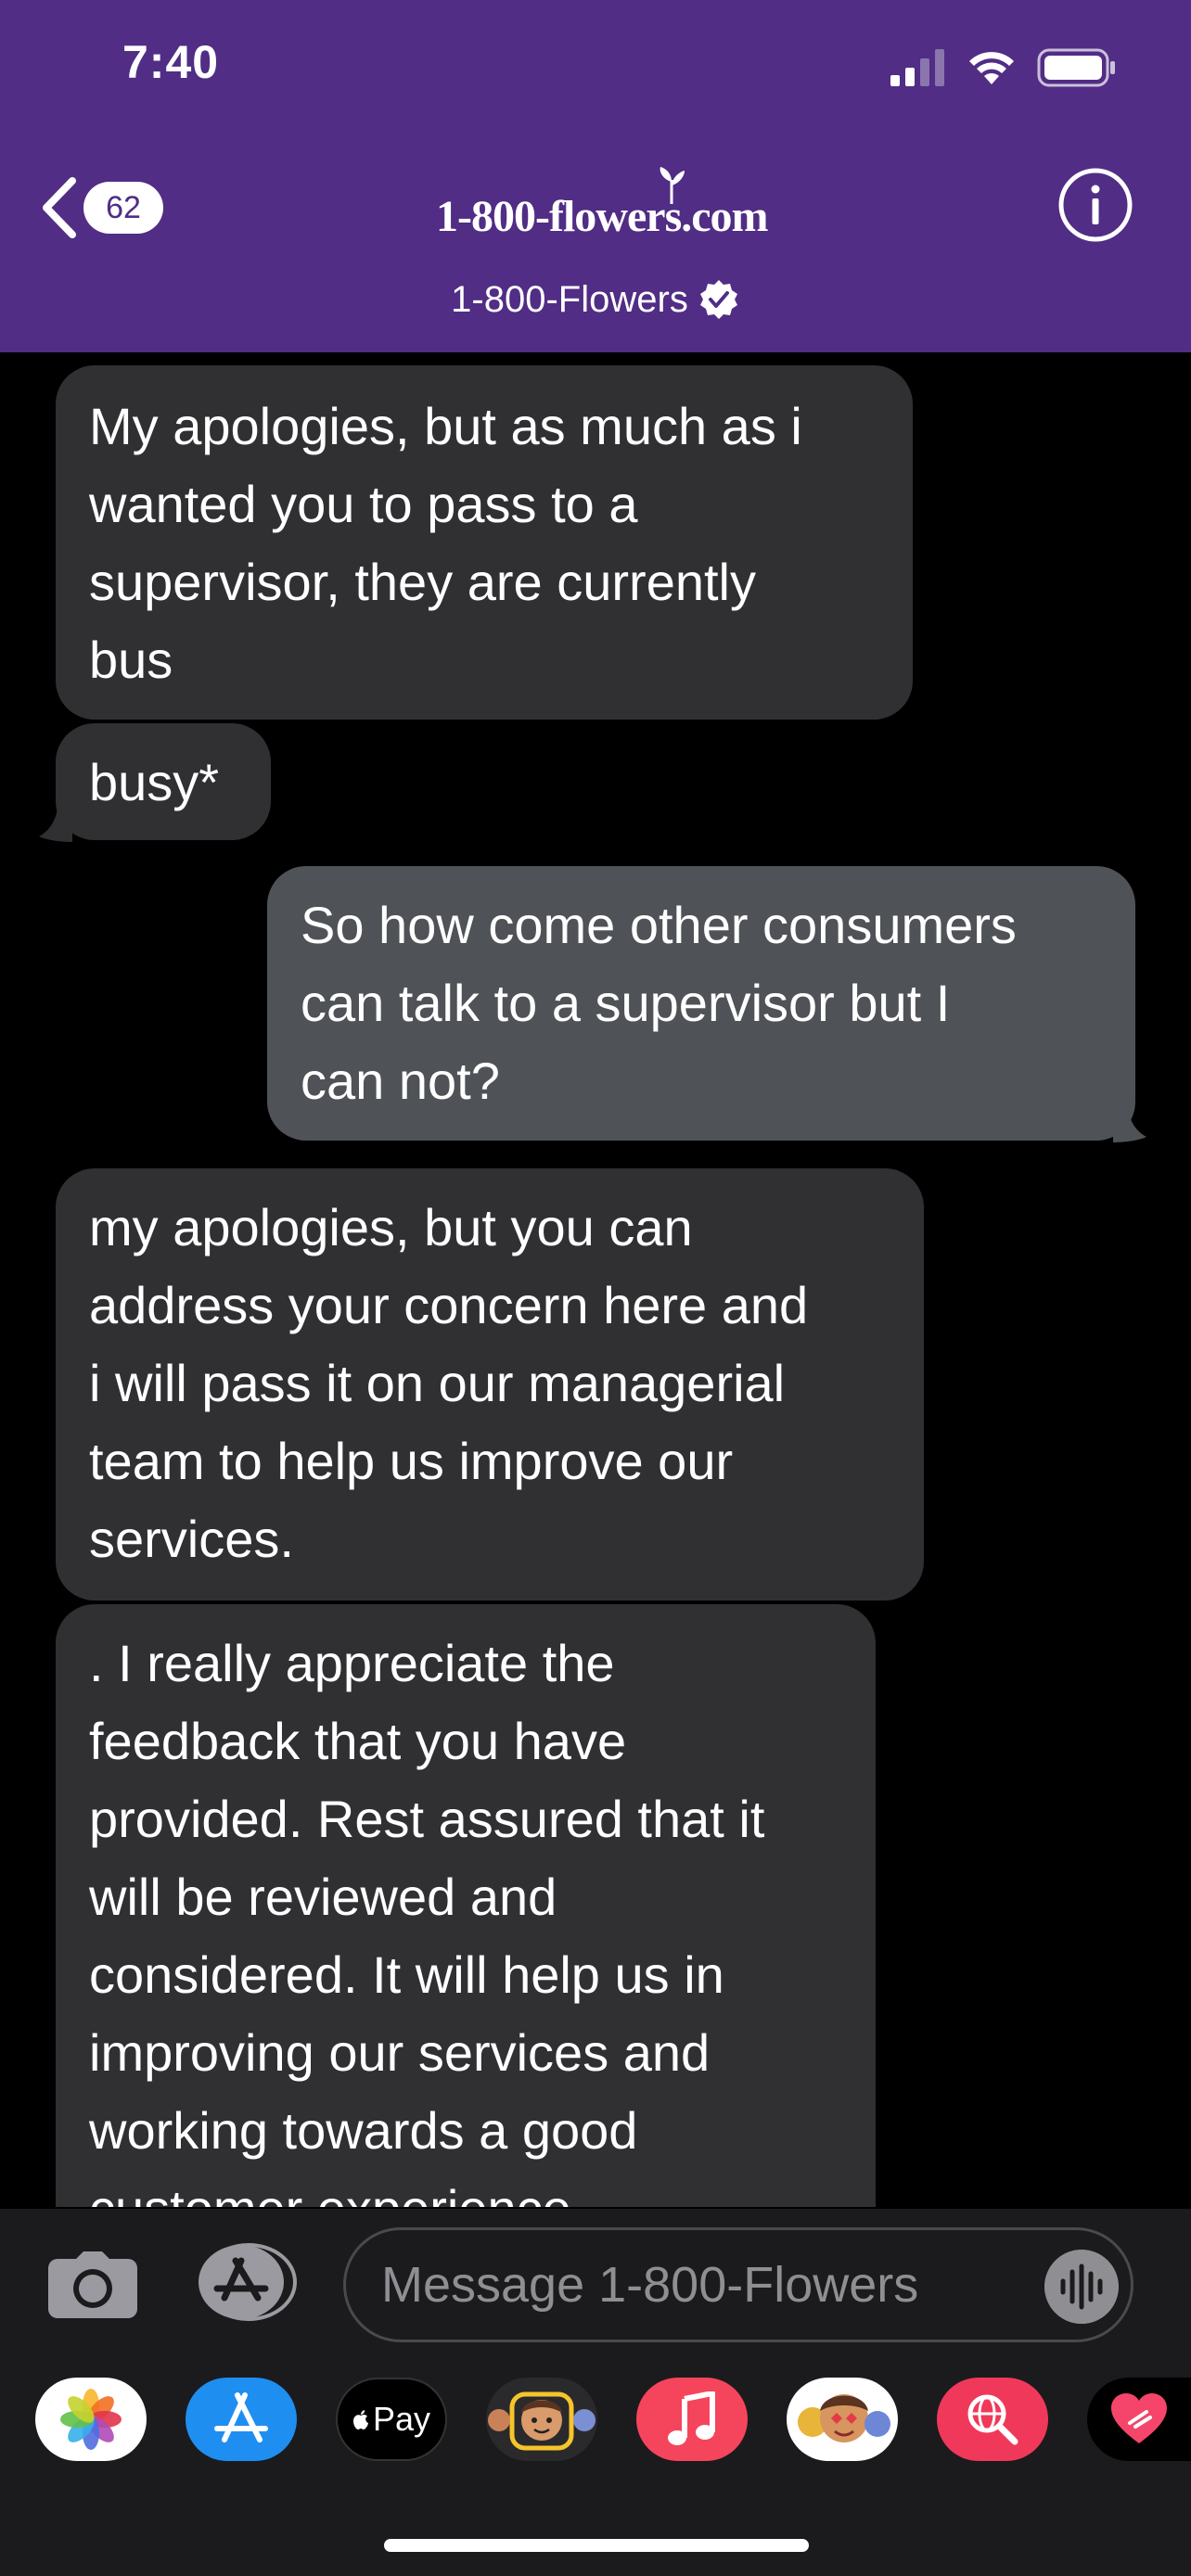 This screenshot has width=1191, height=2576. I want to click on conversation-header: 7:40 62 1-800-flowers.com 1-800-Flowers, so click(595, 176).